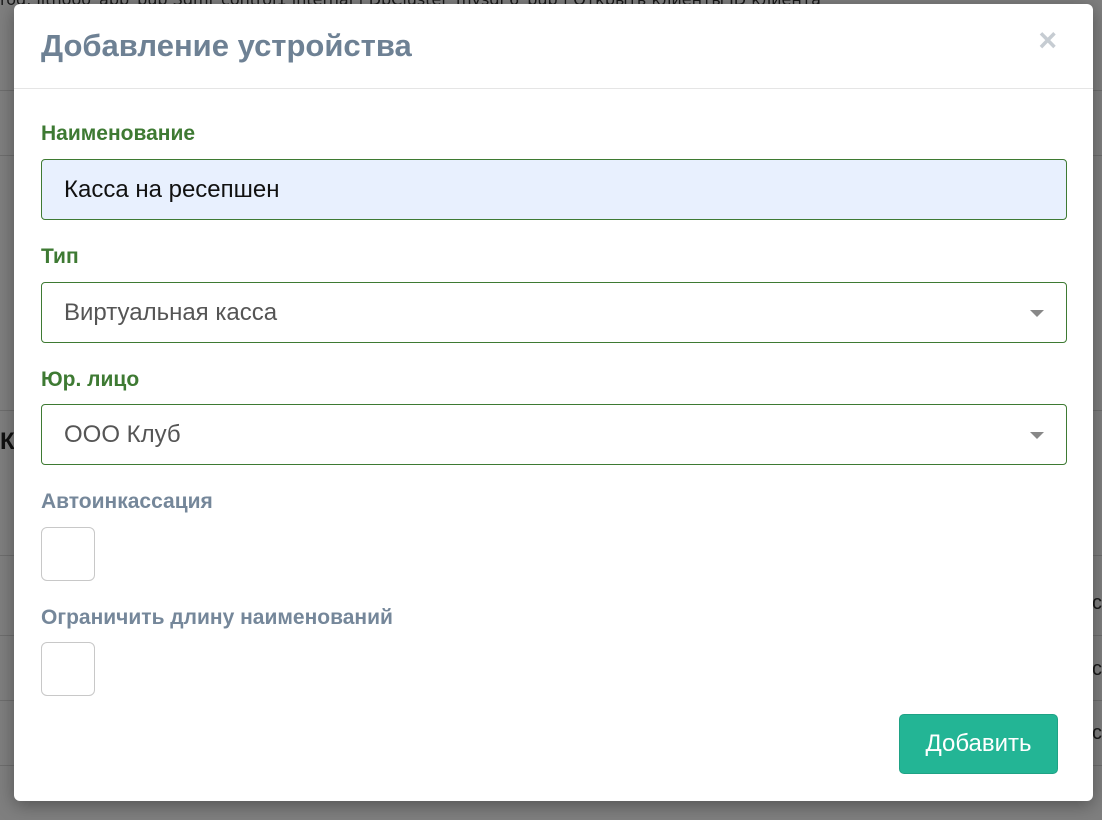 This screenshot has height=820, width=1102. Describe the element at coordinates (171, 312) in the screenshot. I see `type-select-value: Виртуальная касса` at that location.